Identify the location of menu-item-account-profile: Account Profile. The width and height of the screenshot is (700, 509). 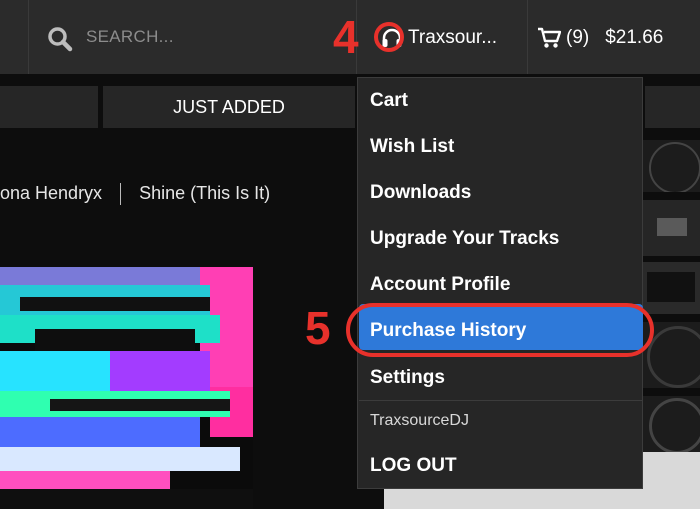
(440, 285).